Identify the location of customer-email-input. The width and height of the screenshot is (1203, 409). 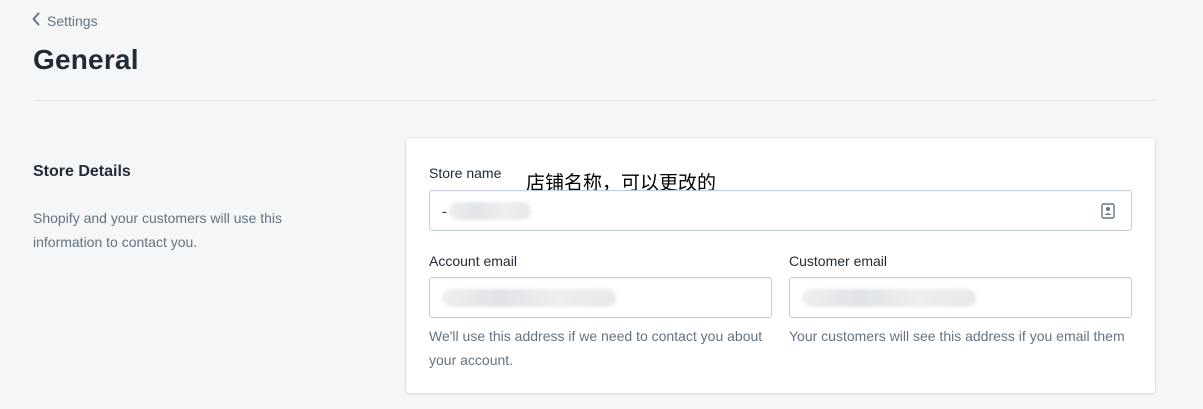
(960, 297).